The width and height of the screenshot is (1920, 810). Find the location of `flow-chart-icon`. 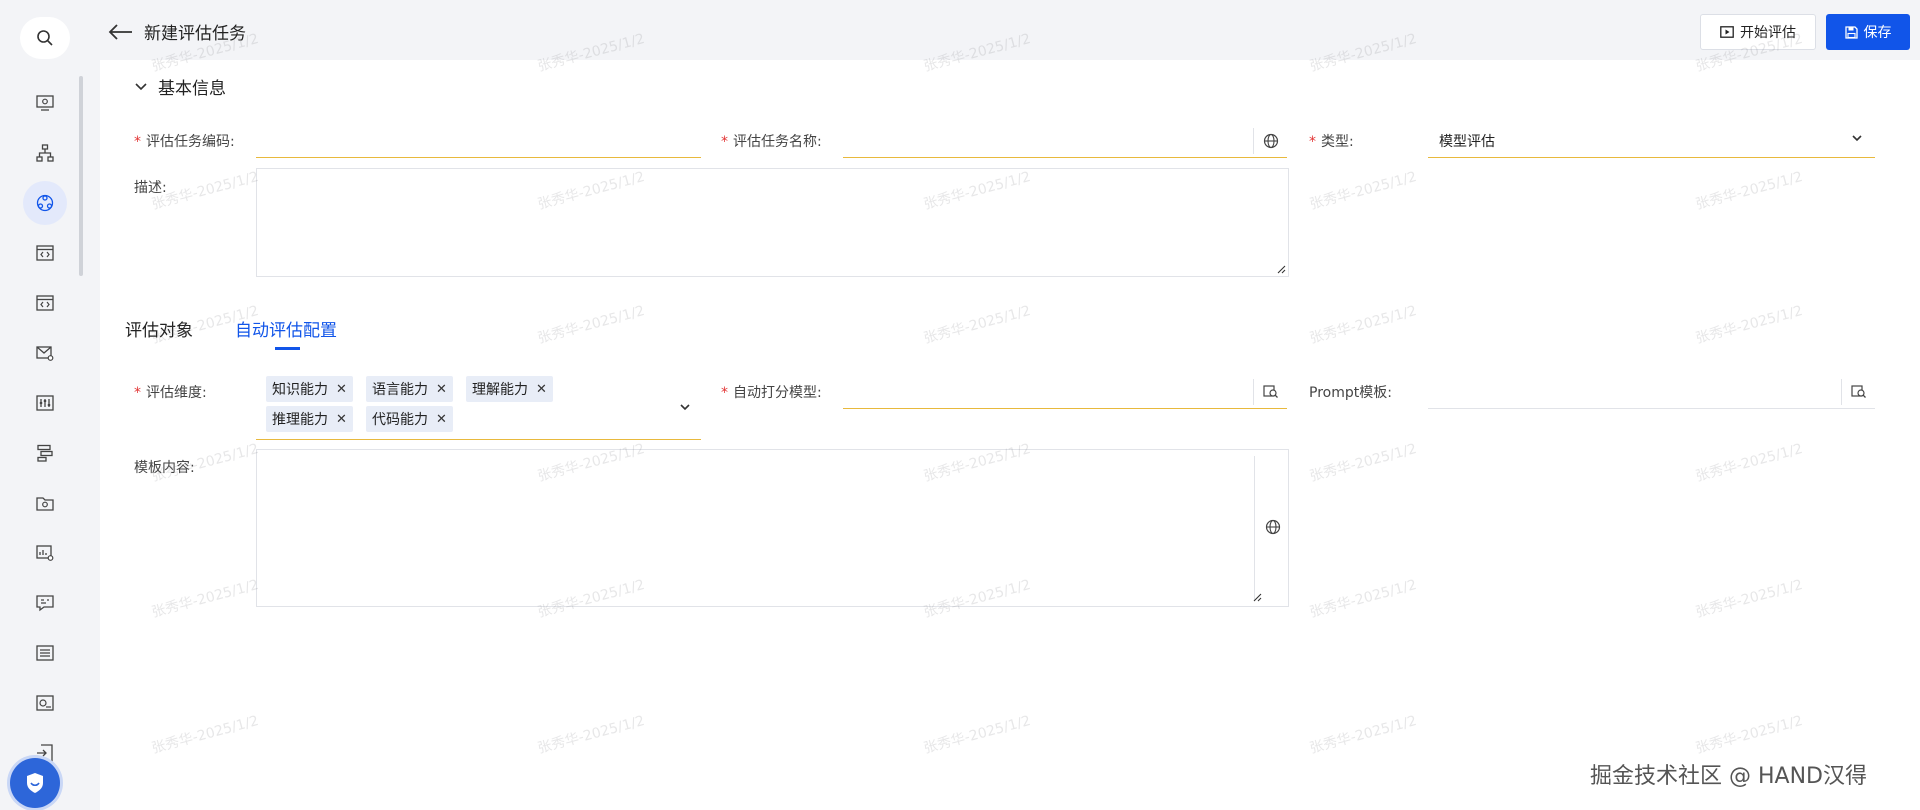

flow-chart-icon is located at coordinates (45, 453).